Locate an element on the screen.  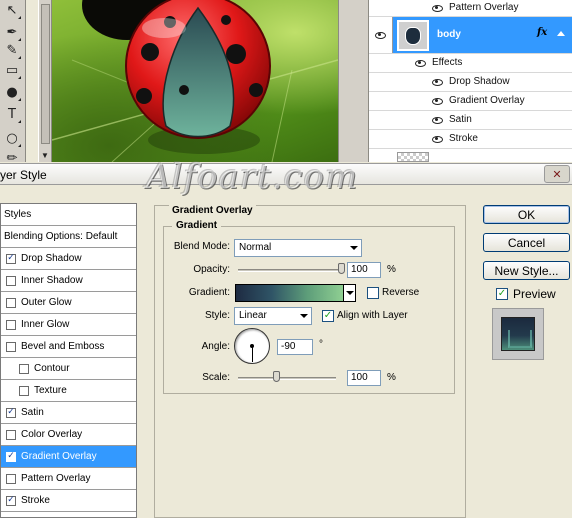
ellipse-tool-icon: ○ is located at coordinates (12, 138).